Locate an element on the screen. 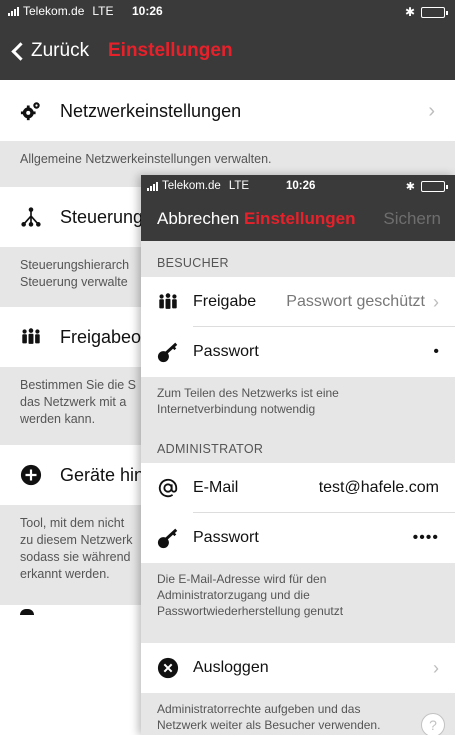 This screenshot has width=455, height=735. settings-item-label: Netzwerkeinstellungen is located at coordinates (151, 110).